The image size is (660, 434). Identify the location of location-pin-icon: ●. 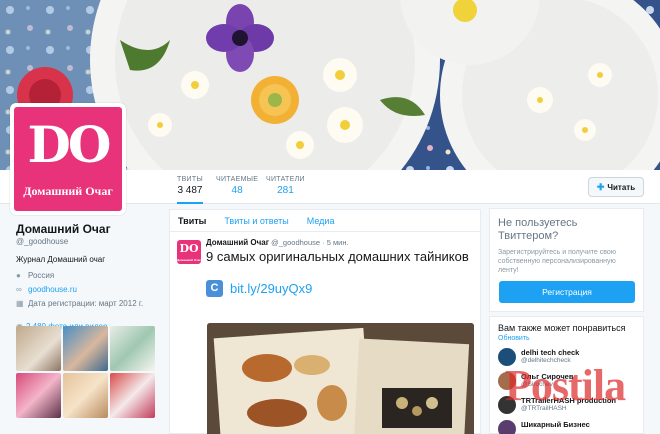
(18, 275).